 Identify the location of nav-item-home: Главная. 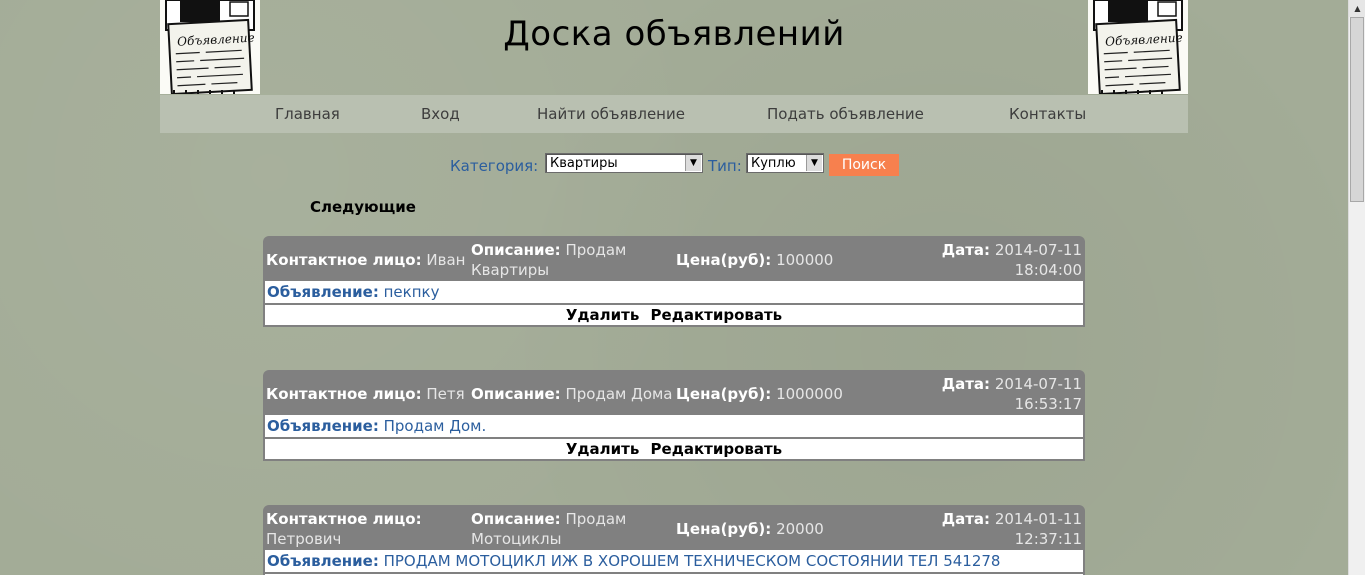
(307, 114).